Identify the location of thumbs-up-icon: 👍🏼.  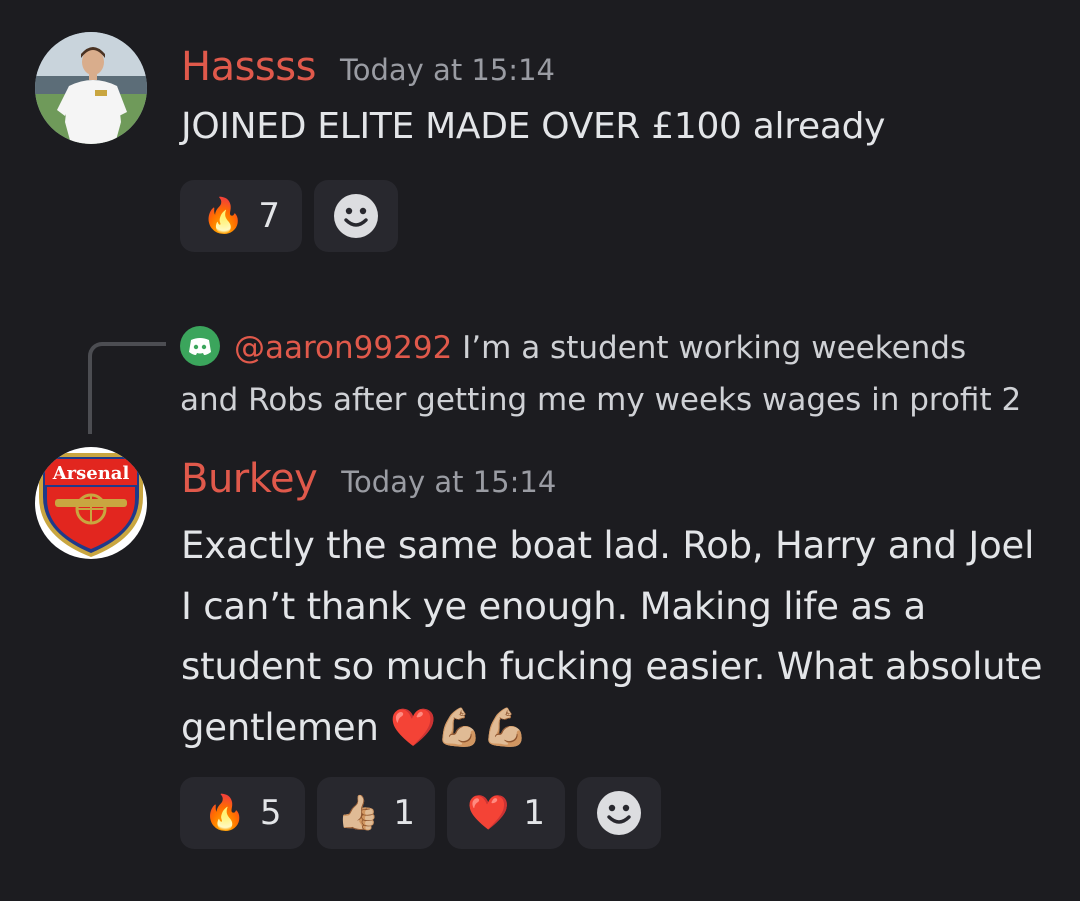
(358, 813).